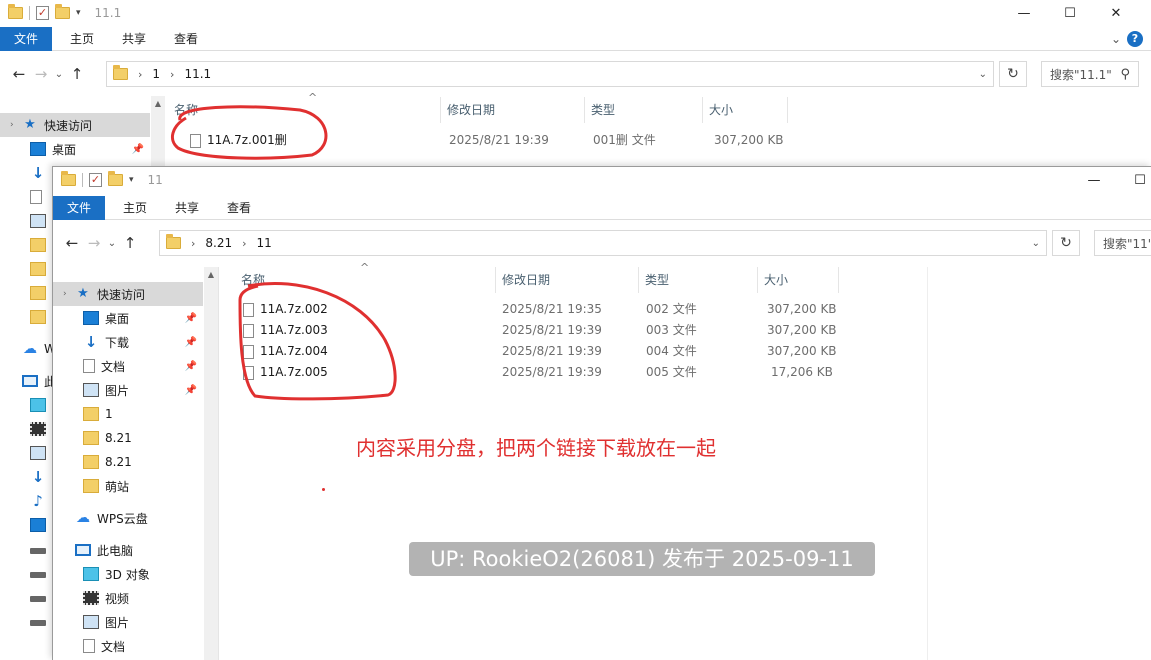 This screenshot has width=1151, height=660. I want to click on nav-scrollbar: ▲, so click(211, 463).